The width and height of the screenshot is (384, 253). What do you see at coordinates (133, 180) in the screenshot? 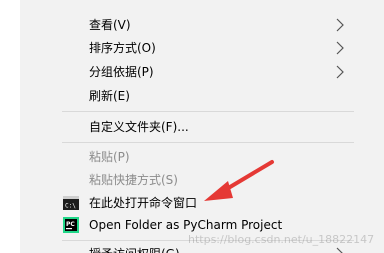
I see `menu-item-paste-shortcut: 粘贴快捷方式(S)` at bounding box center [133, 180].